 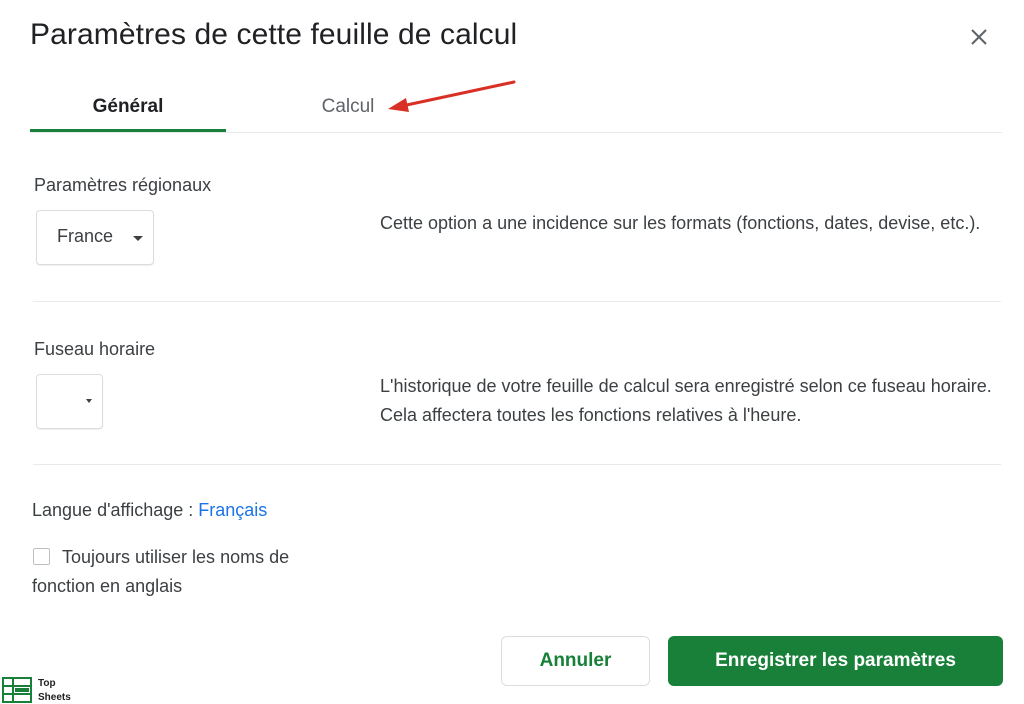 I want to click on watermark-line2: Sheets, so click(x=54, y=697).